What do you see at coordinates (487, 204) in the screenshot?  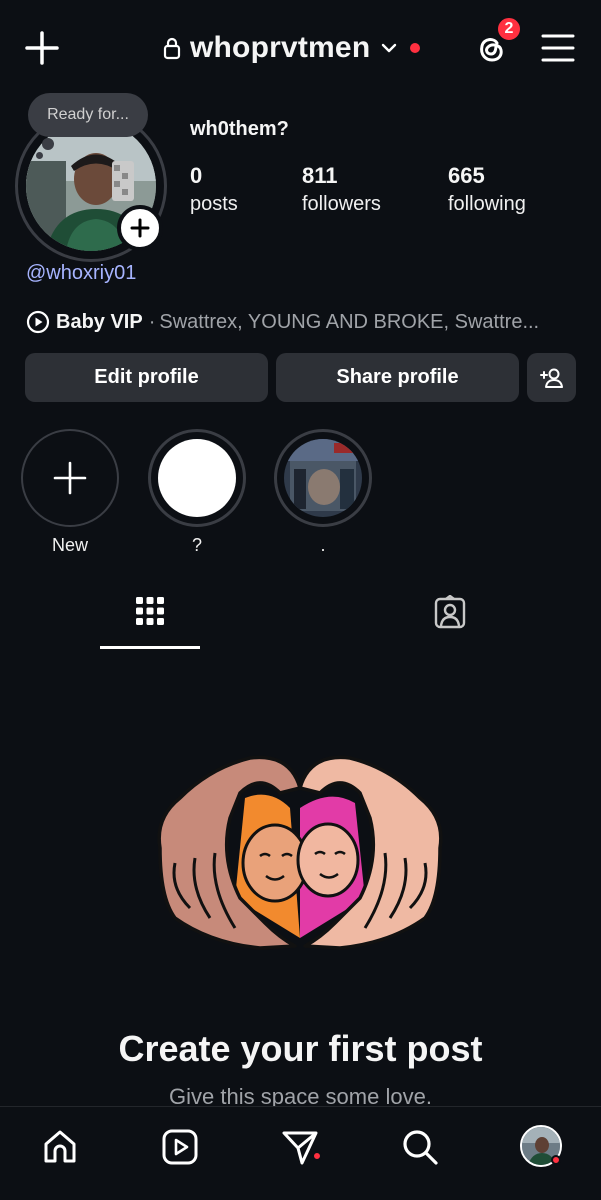 I see `following-label: following` at bounding box center [487, 204].